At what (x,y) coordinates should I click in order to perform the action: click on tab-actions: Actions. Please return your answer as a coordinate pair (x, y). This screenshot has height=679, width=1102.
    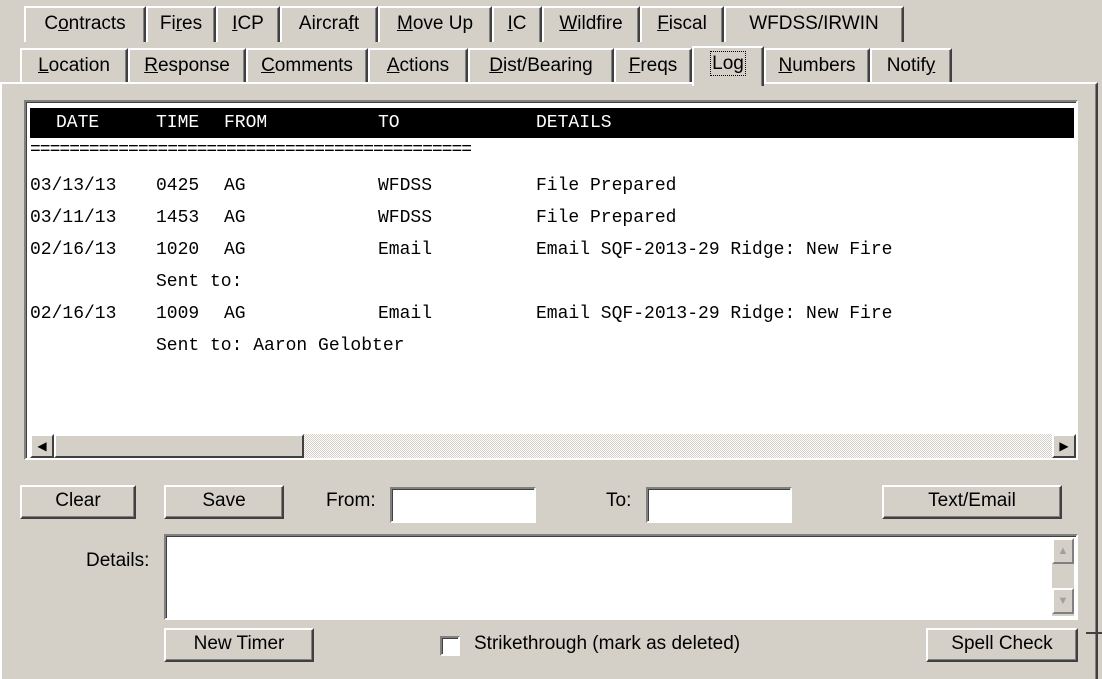
    Looking at the image, I should click on (418, 66).